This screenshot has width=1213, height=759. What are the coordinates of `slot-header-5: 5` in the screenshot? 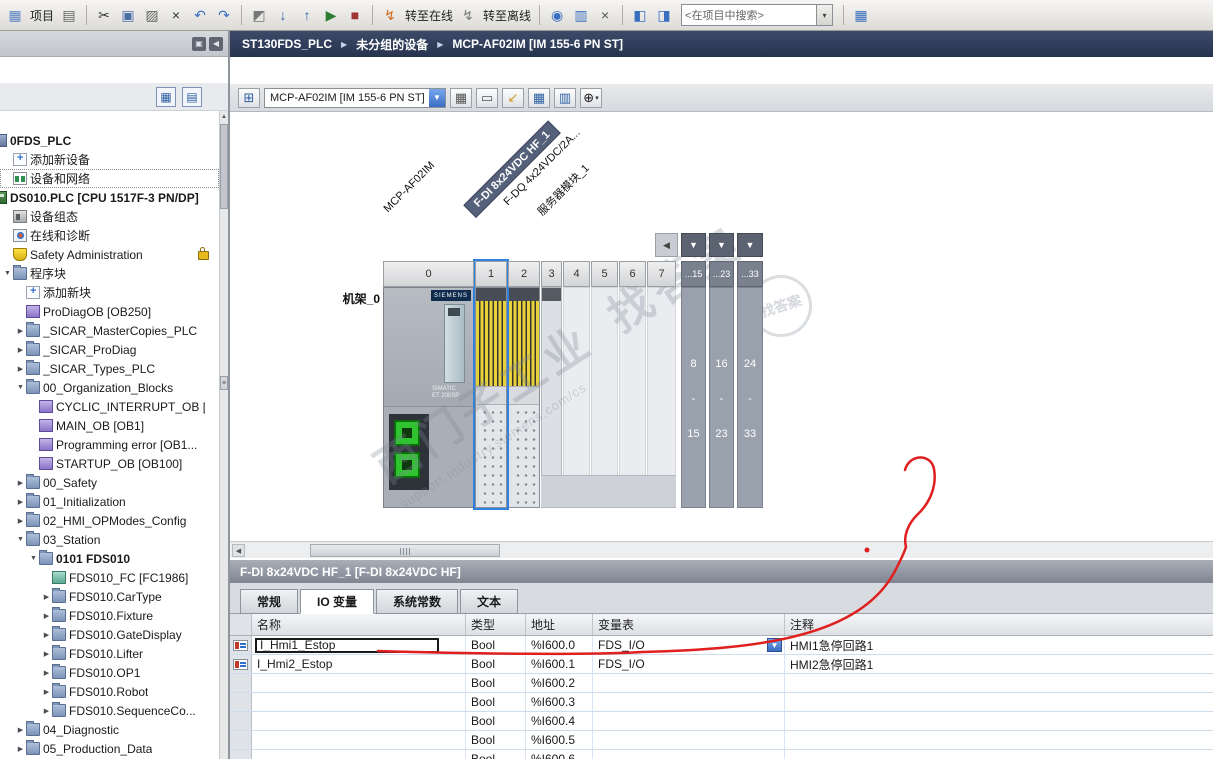 It's located at (604, 274).